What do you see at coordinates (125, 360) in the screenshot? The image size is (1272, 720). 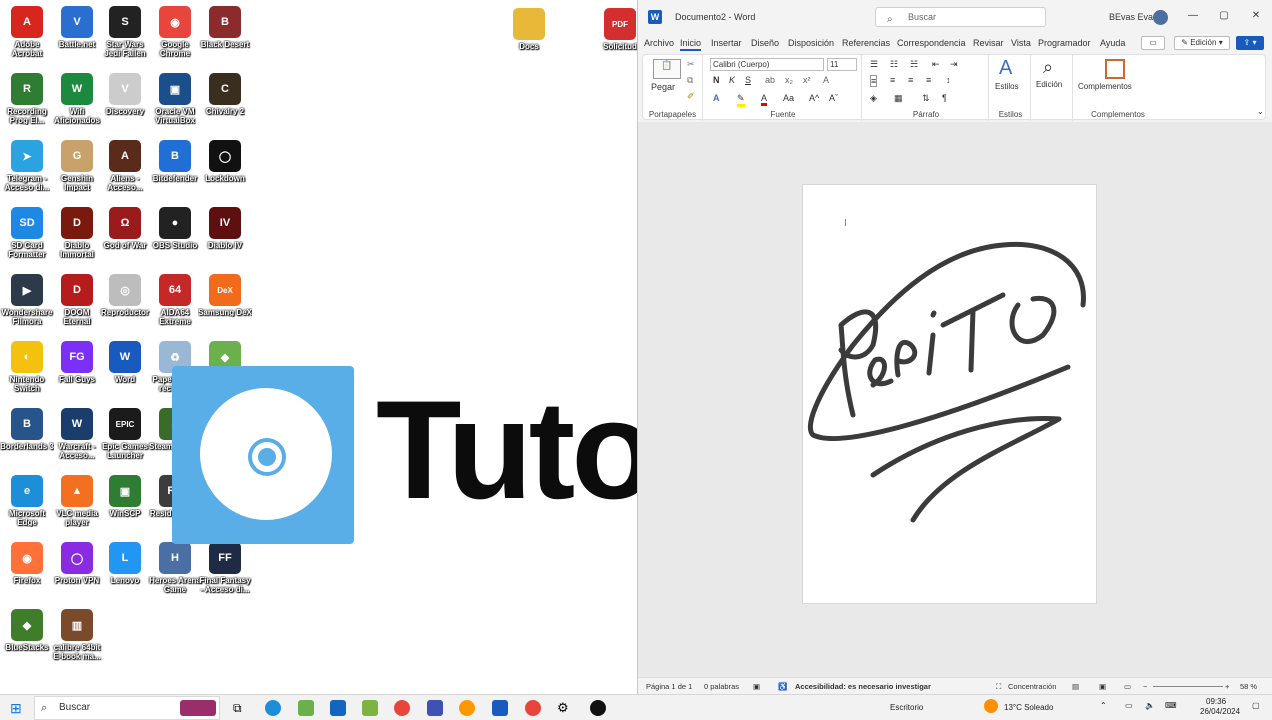 I see `desktop-icon: W Word` at bounding box center [125, 360].